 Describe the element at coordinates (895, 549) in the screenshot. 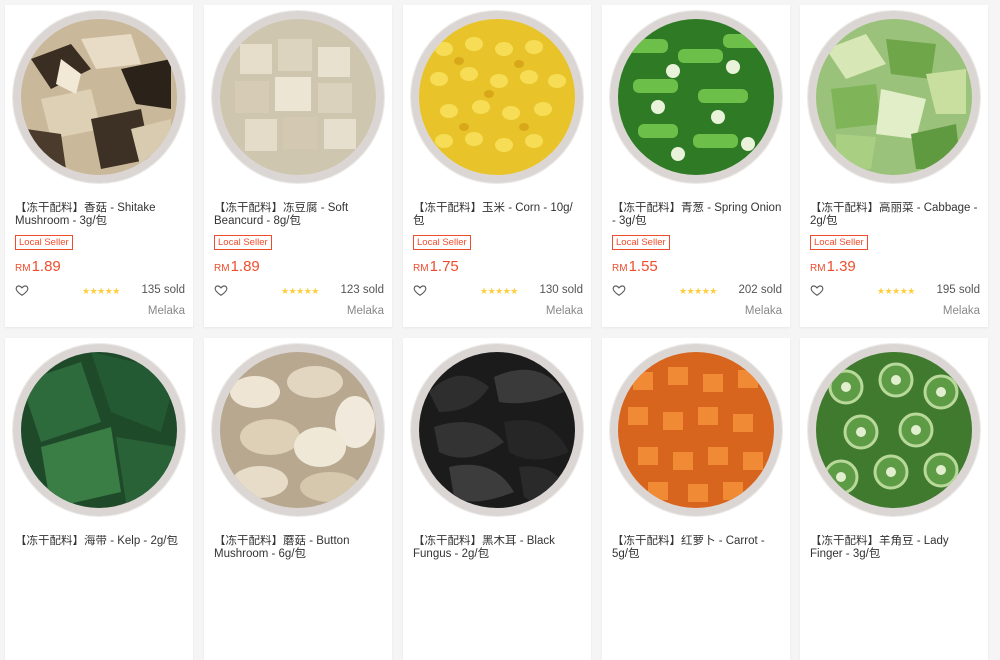

I see `product-title: 【冻干配料】羊角豆 - Lady Finger - 3g/包` at that location.